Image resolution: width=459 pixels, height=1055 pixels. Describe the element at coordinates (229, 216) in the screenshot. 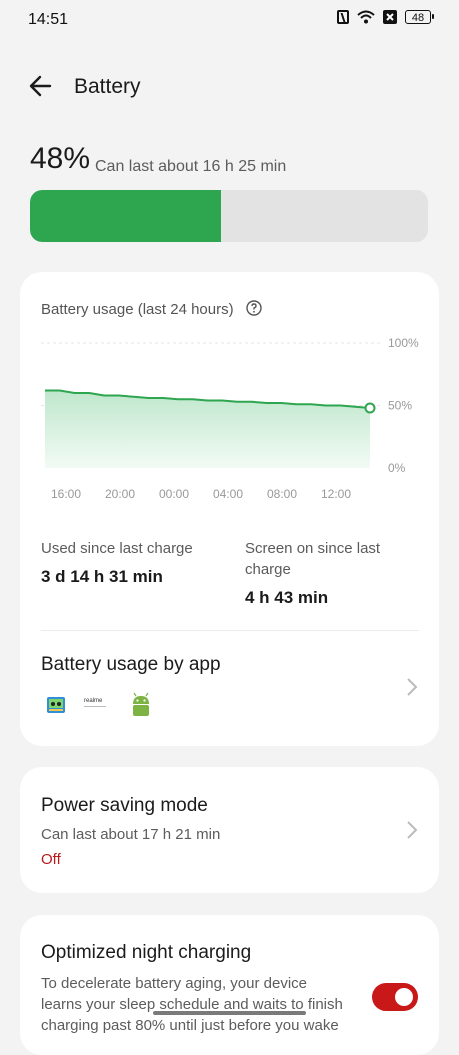

I see `battery-level-bar` at that location.